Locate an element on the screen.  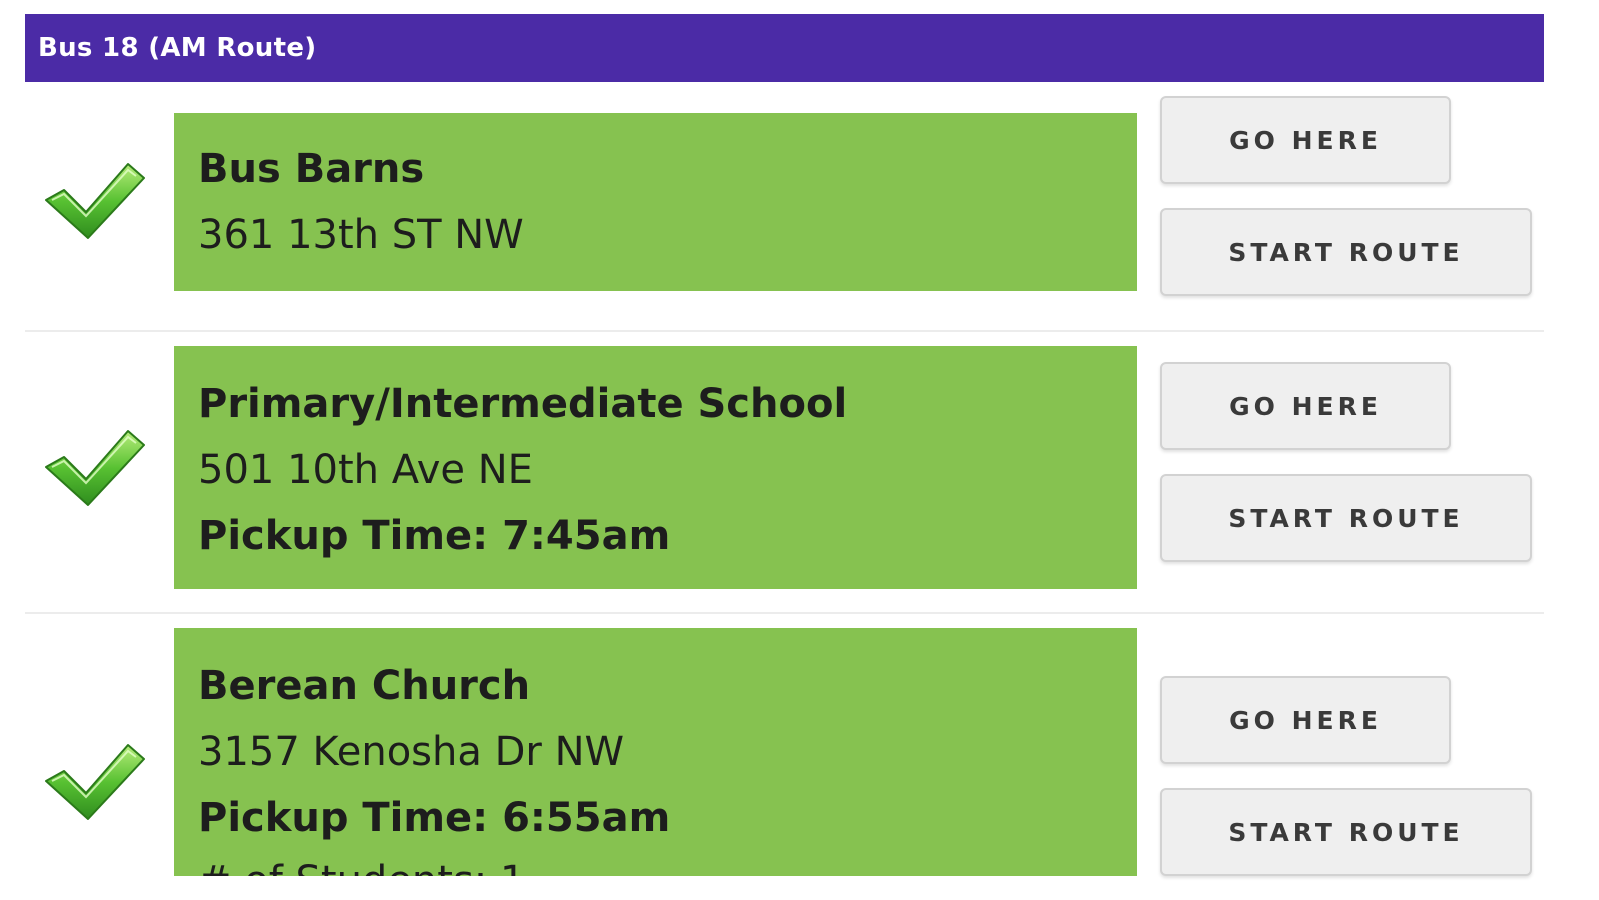
stop-name: Primary/Intermediate School is located at coordinates (523, 404).